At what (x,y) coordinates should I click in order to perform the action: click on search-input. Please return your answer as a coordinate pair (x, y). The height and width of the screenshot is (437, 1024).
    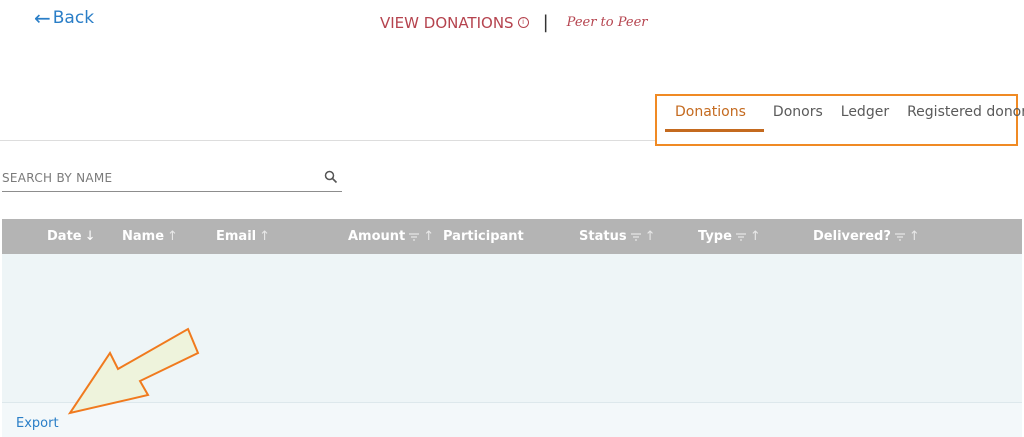
    Looking at the image, I should click on (152, 178).